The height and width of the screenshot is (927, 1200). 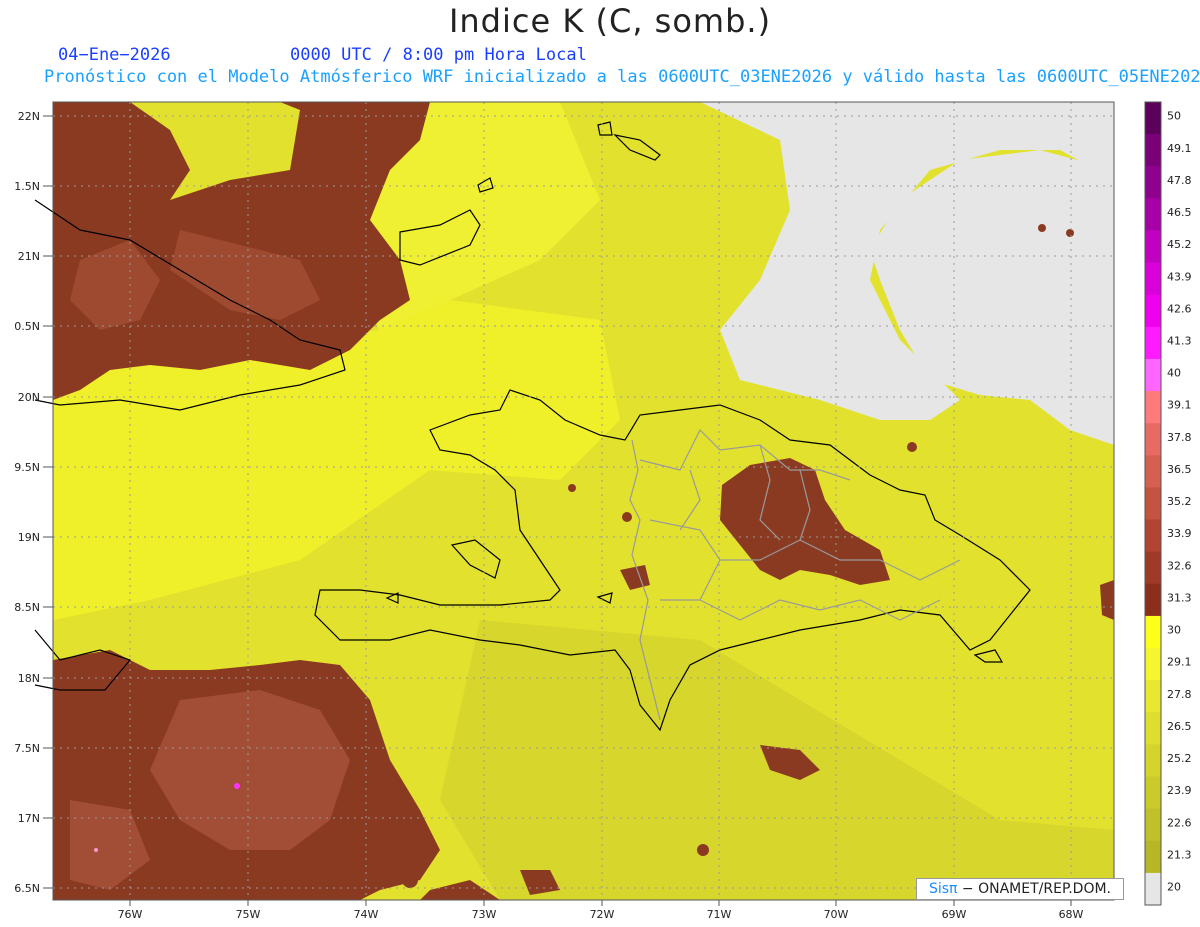 What do you see at coordinates (1174, 887) in the screenshot?
I see `colorbar-label: 20` at bounding box center [1174, 887].